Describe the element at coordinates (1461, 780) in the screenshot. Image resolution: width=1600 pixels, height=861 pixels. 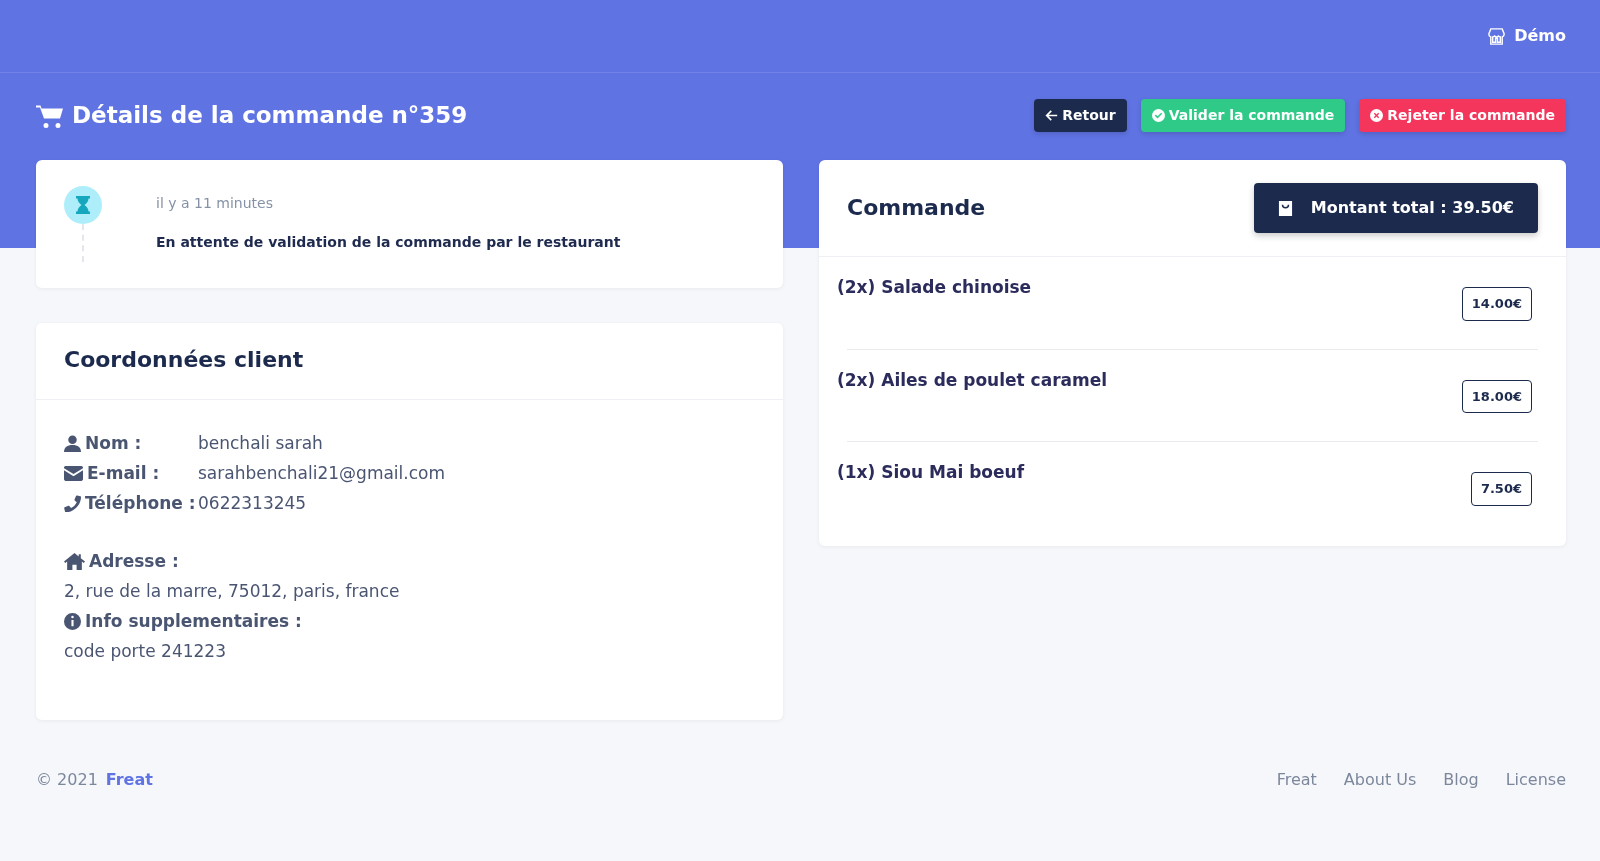
I see `footer-link: Blog` at that location.